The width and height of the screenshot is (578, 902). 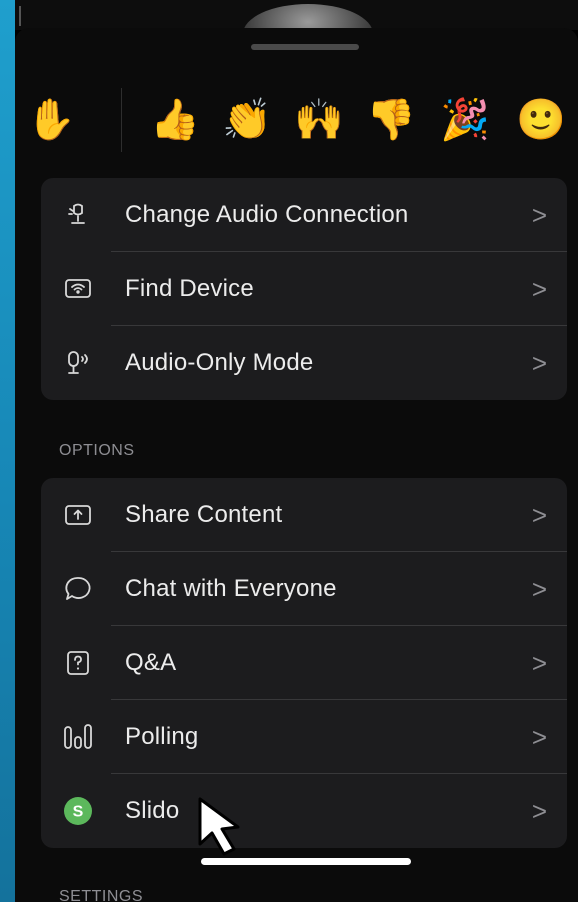 What do you see at coordinates (204, 514) in the screenshot?
I see `menu-item-label: Share Content` at bounding box center [204, 514].